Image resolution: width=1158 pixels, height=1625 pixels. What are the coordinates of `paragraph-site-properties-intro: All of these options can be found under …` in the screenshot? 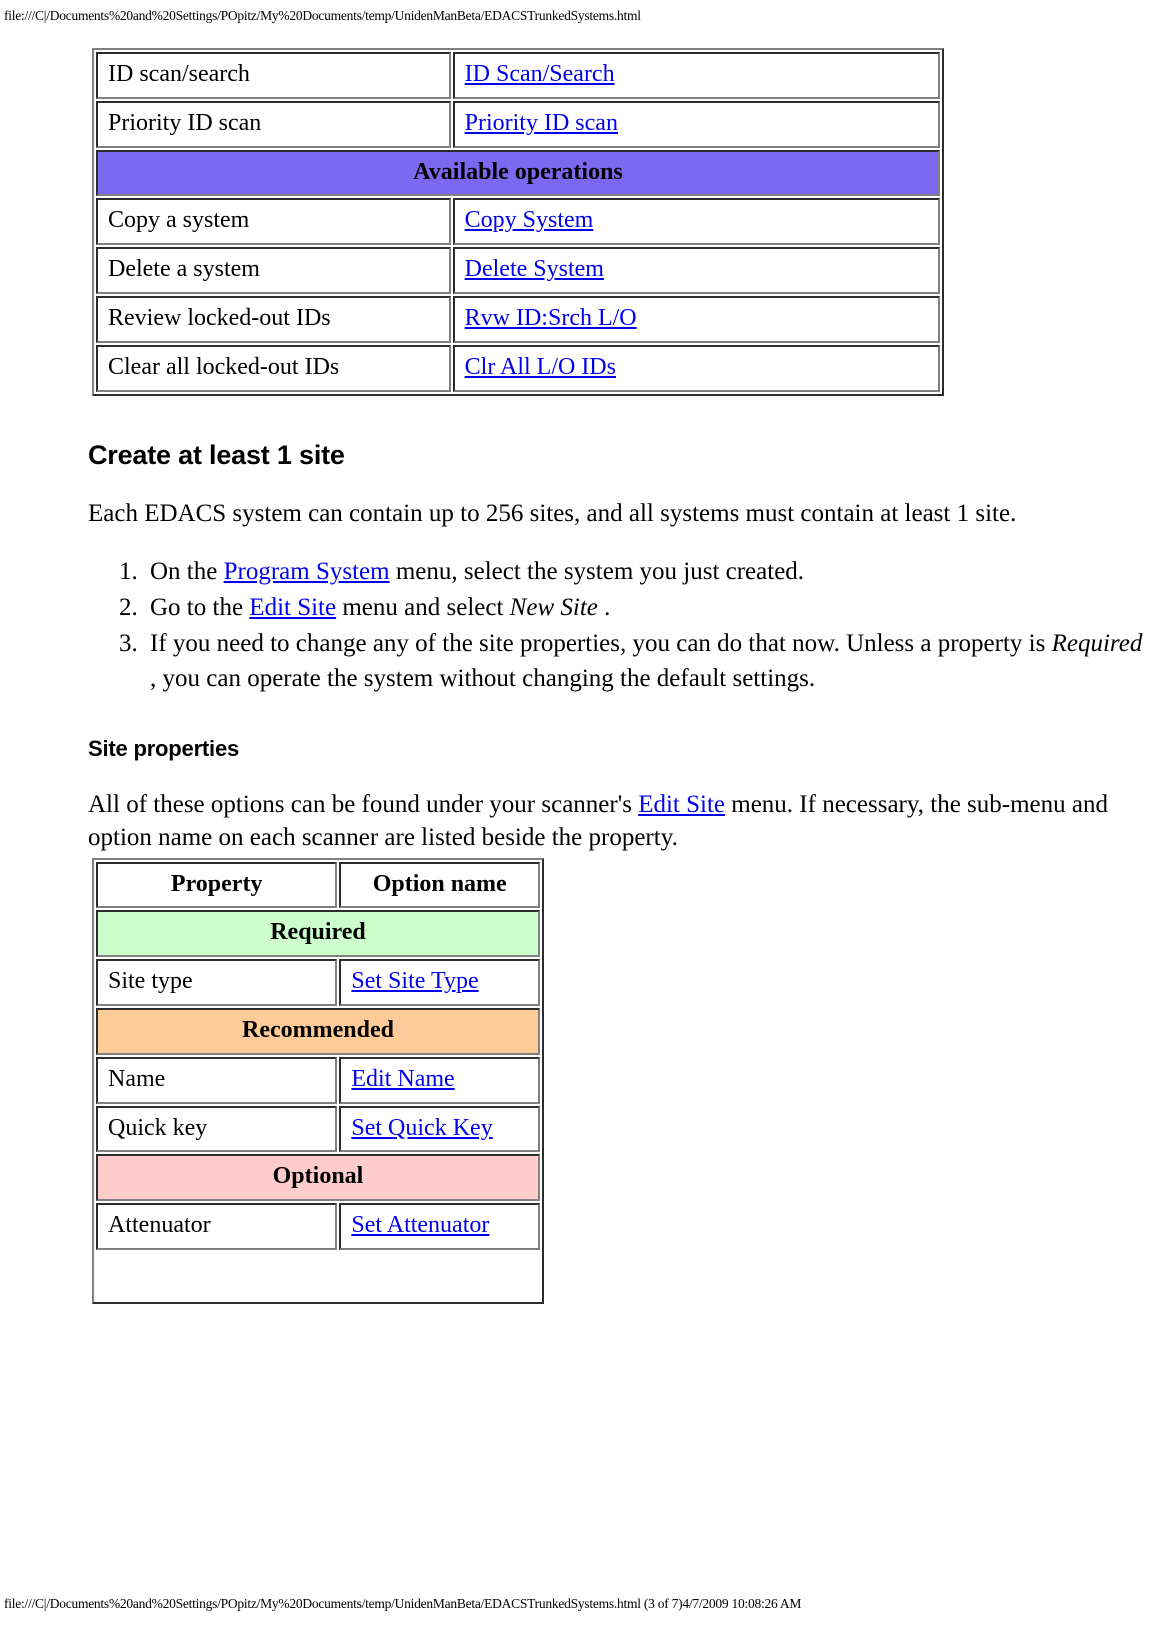 It's located at (618, 821).